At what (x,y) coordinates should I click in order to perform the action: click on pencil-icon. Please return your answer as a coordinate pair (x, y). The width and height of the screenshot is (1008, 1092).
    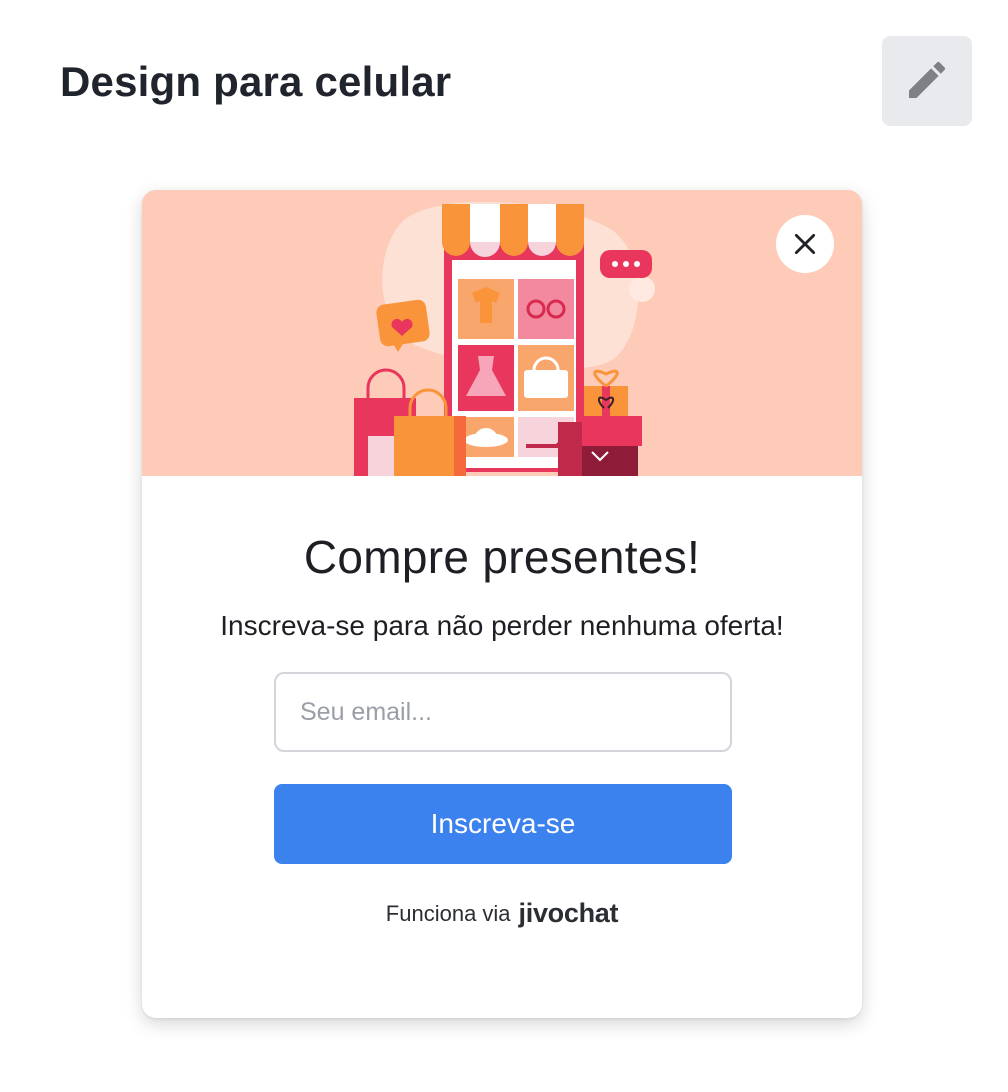
    Looking at the image, I should click on (927, 81).